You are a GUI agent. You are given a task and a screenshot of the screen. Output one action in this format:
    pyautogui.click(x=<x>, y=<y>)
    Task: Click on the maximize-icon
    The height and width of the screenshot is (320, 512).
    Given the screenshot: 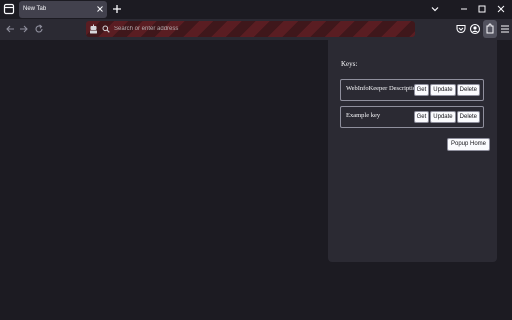 What is the action you would take?
    pyautogui.click(x=482, y=9)
    